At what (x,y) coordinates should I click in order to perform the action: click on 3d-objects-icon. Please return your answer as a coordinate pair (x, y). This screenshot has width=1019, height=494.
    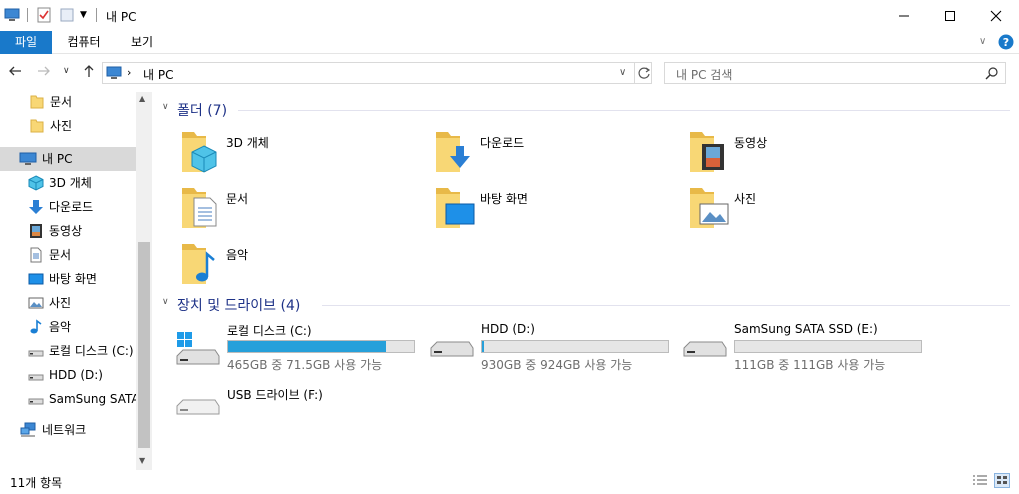
    Looking at the image, I should click on (36, 183).